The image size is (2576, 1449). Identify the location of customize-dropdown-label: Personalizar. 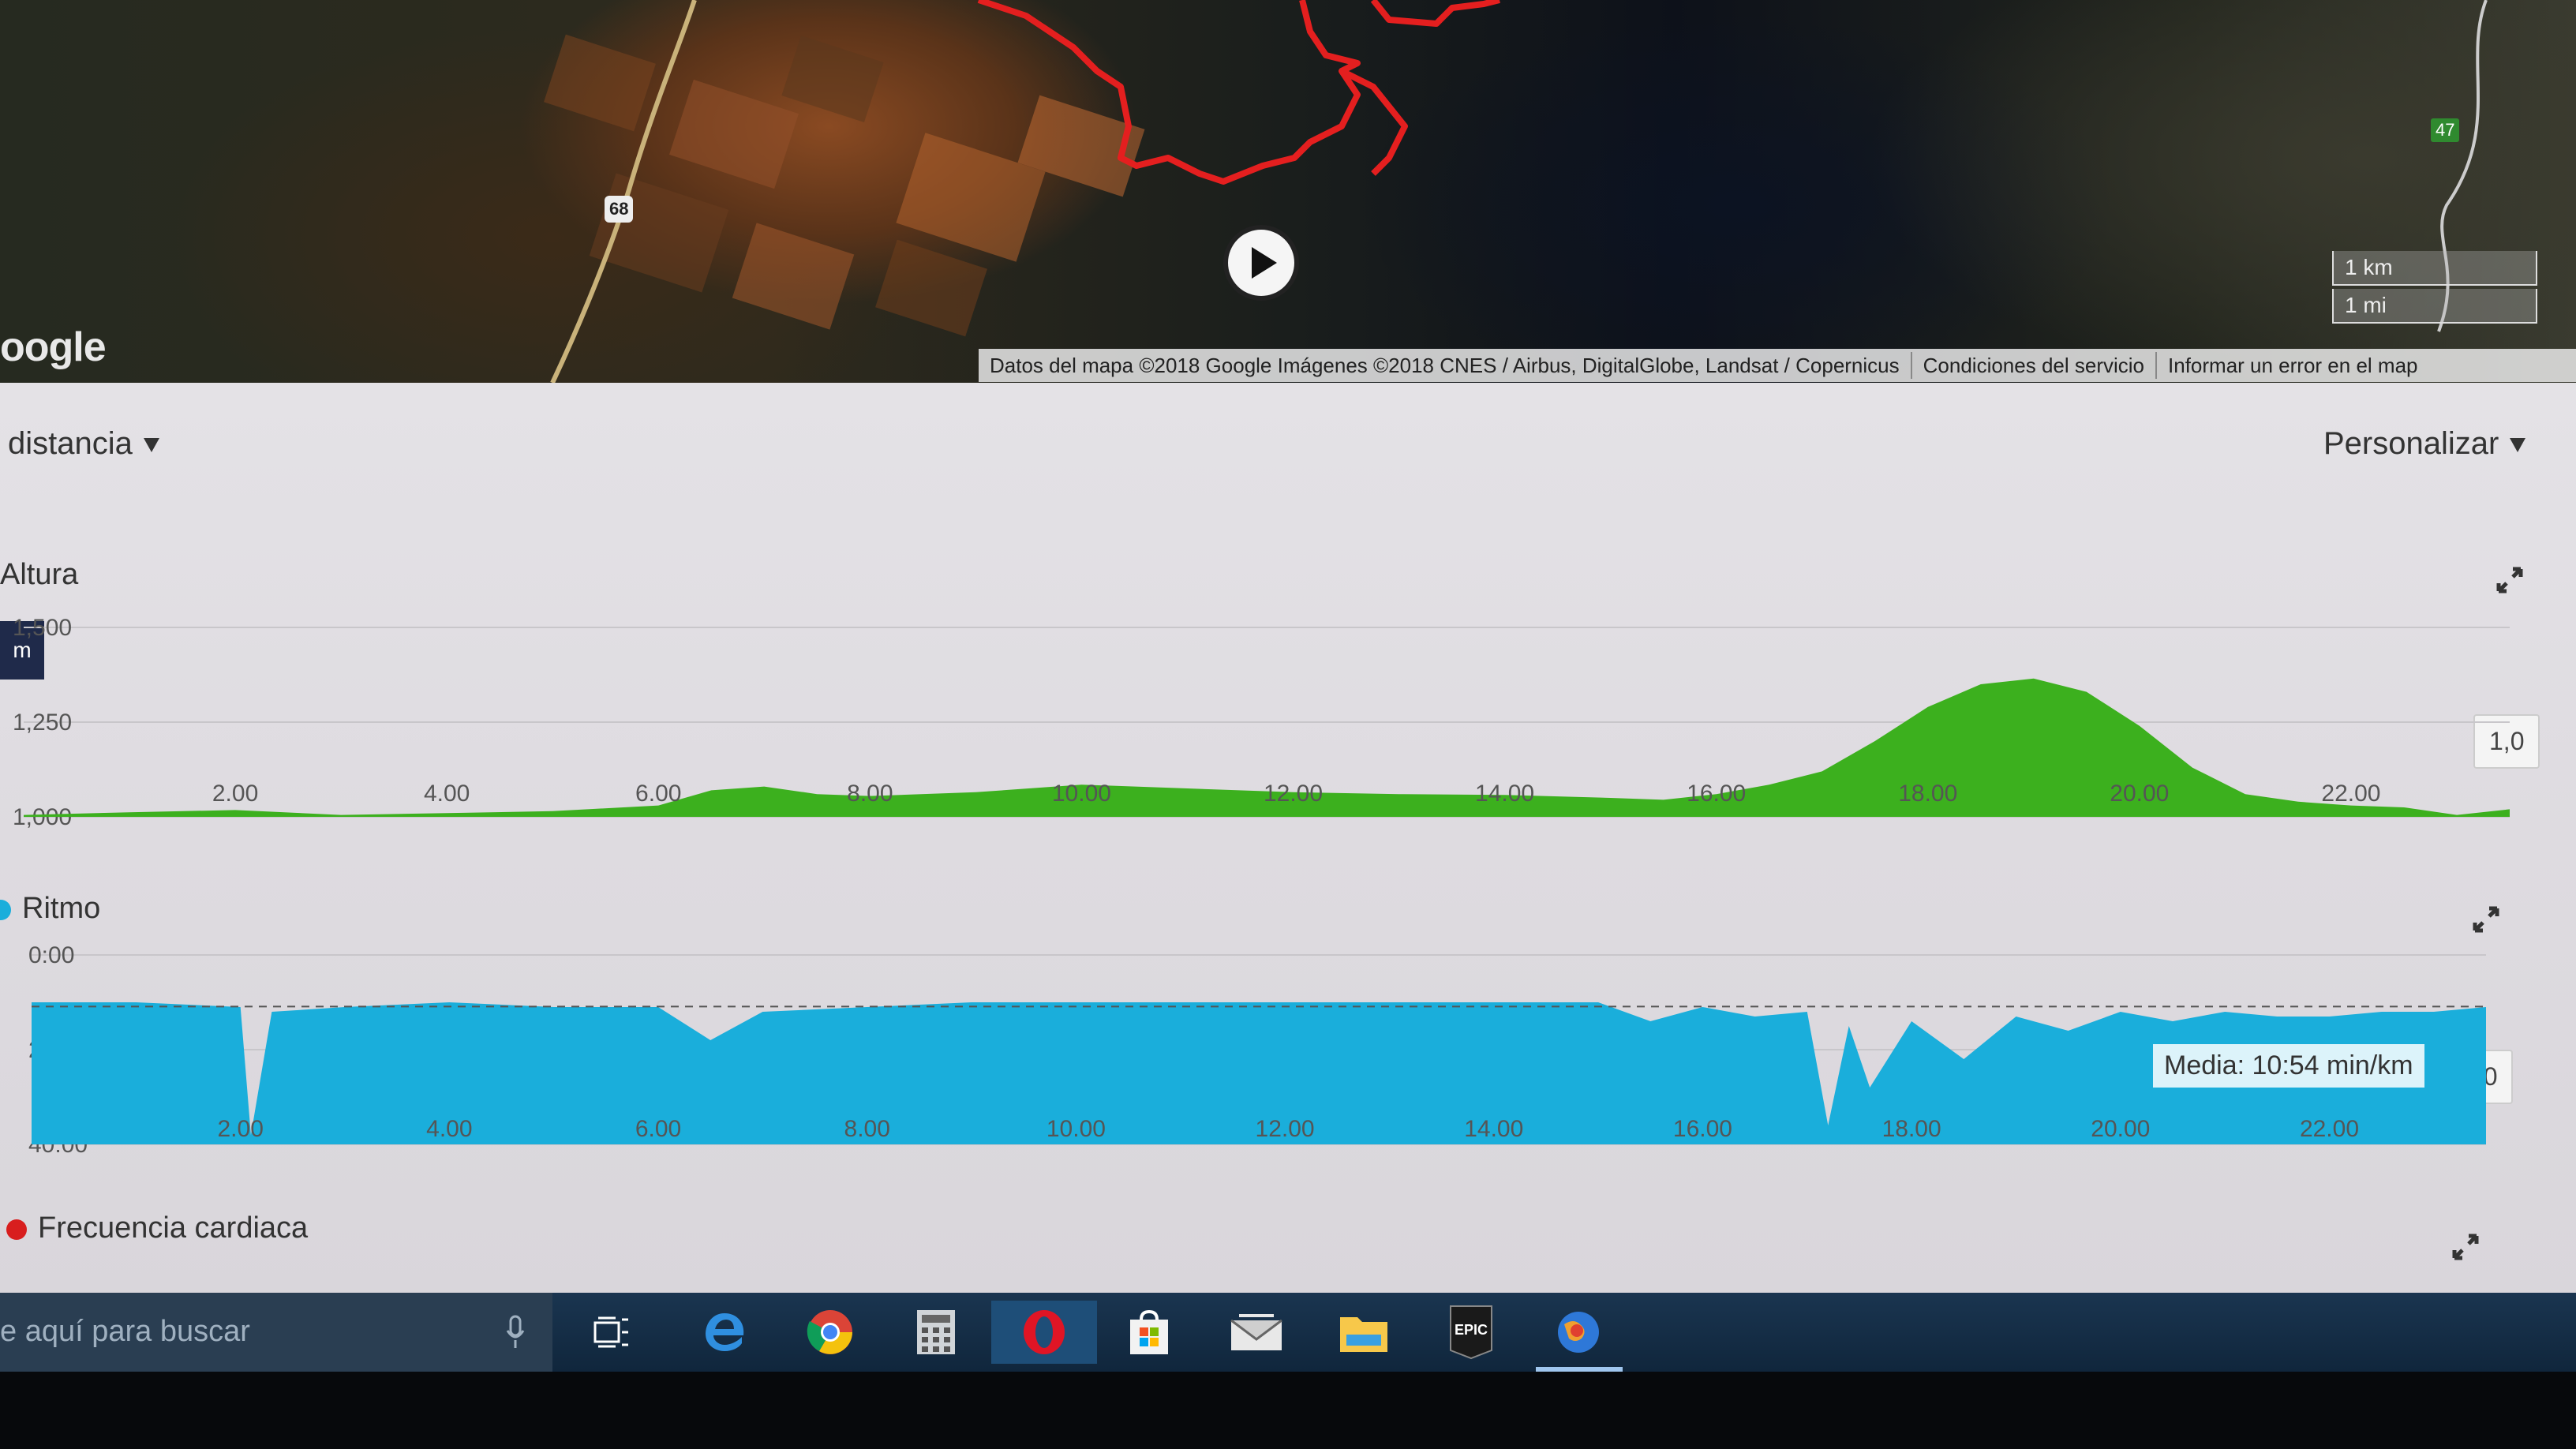
(2411, 443).